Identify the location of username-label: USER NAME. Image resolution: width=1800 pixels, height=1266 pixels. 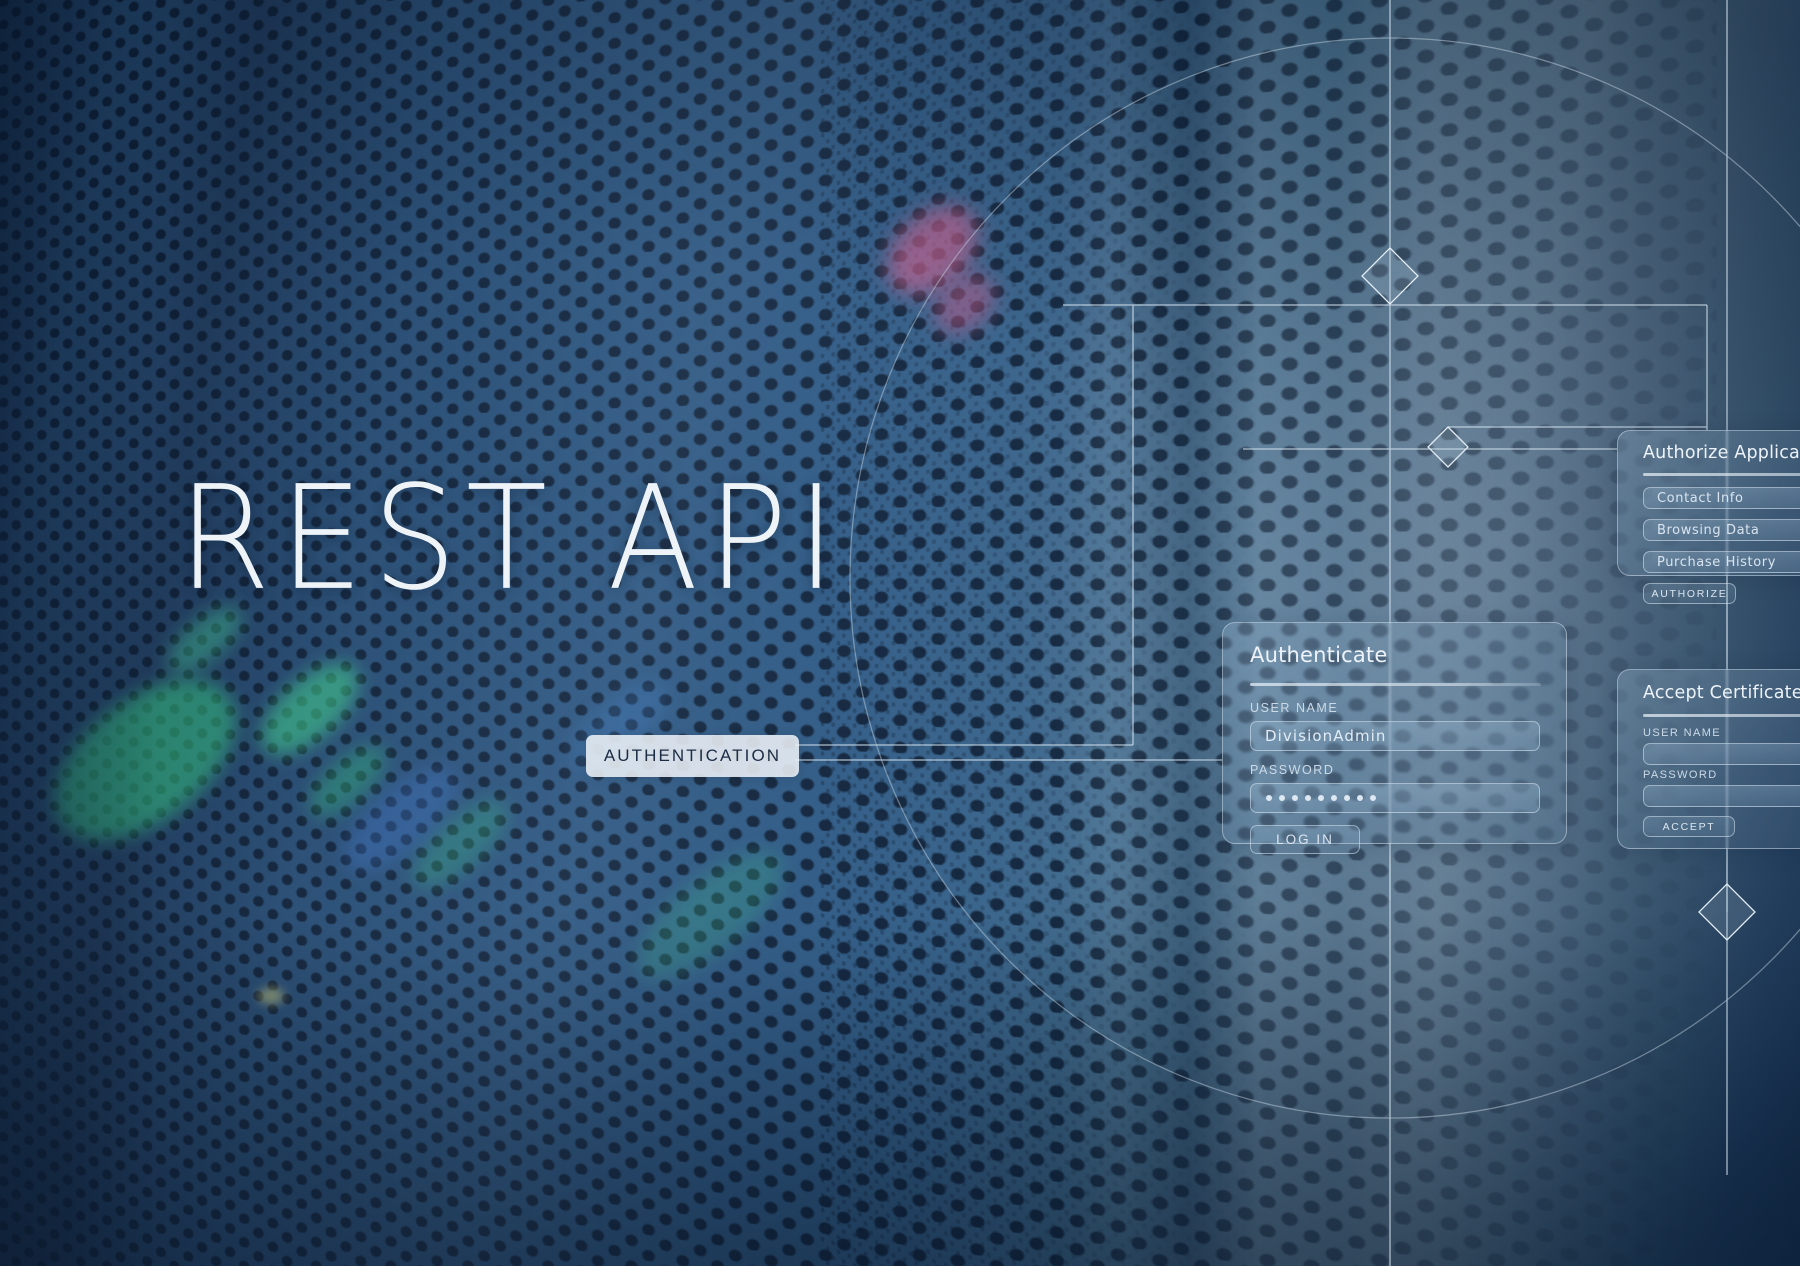
(1294, 708).